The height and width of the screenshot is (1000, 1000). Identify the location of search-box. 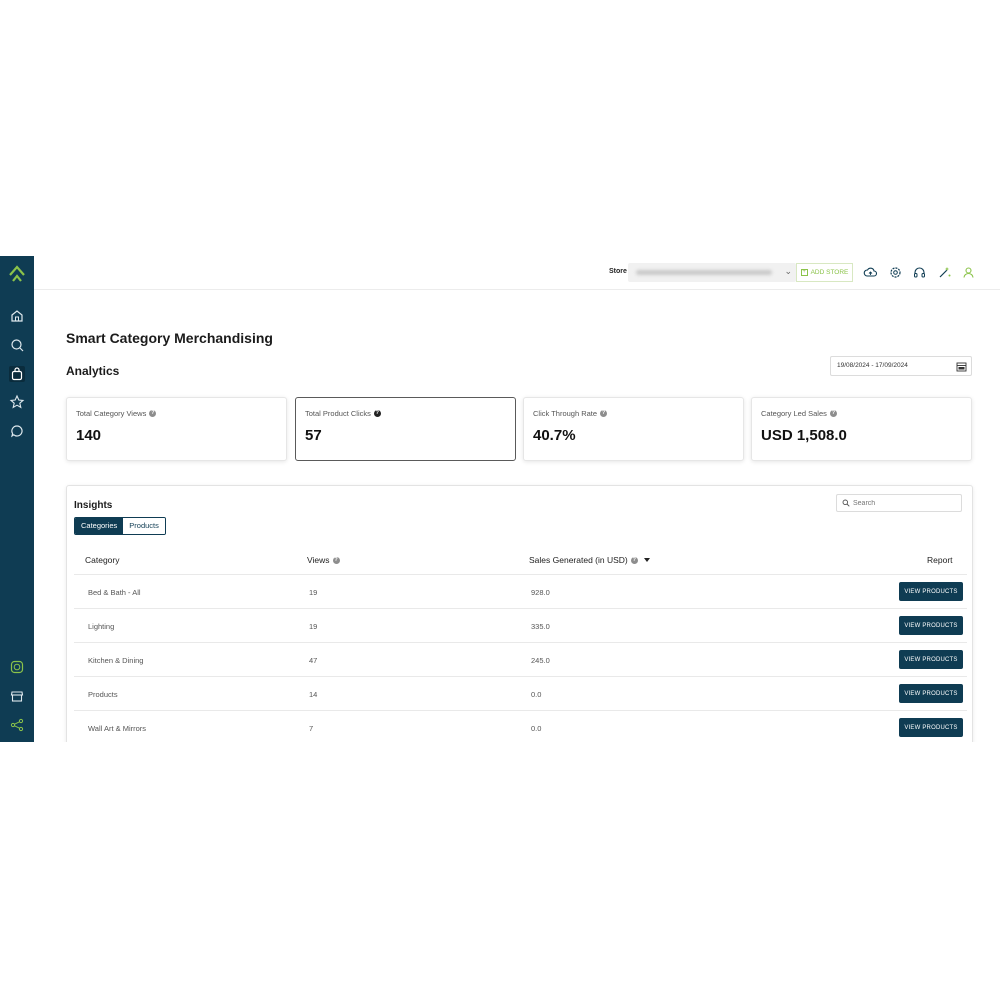
(899, 503).